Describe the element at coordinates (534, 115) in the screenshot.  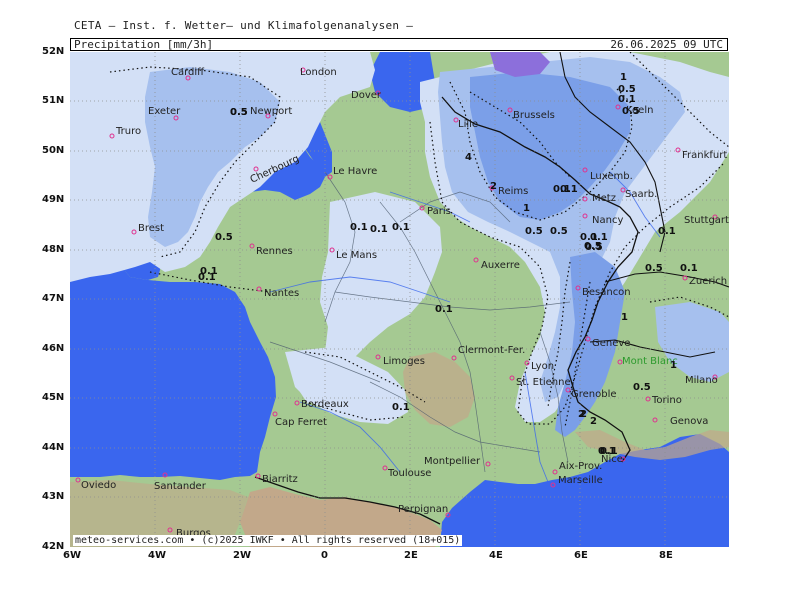
I see `city-label: Brussels` at that location.